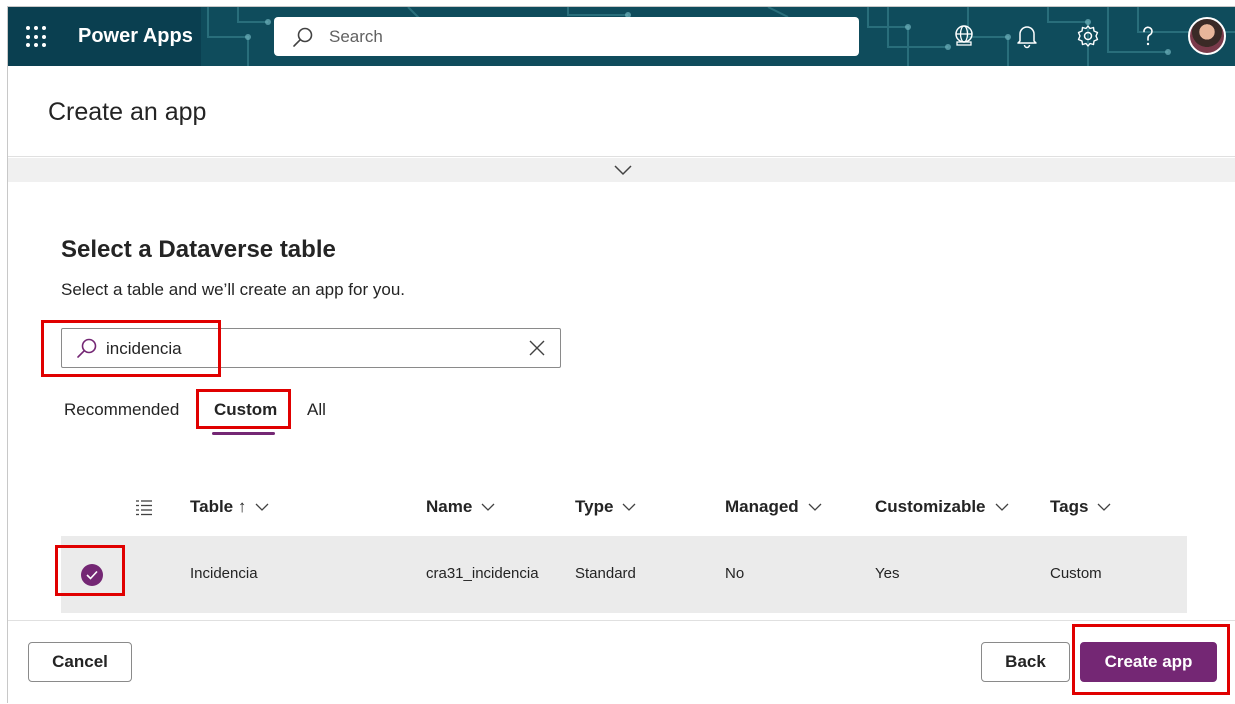  Describe the element at coordinates (127, 112) in the screenshot. I see `page-title: Create an app` at that location.